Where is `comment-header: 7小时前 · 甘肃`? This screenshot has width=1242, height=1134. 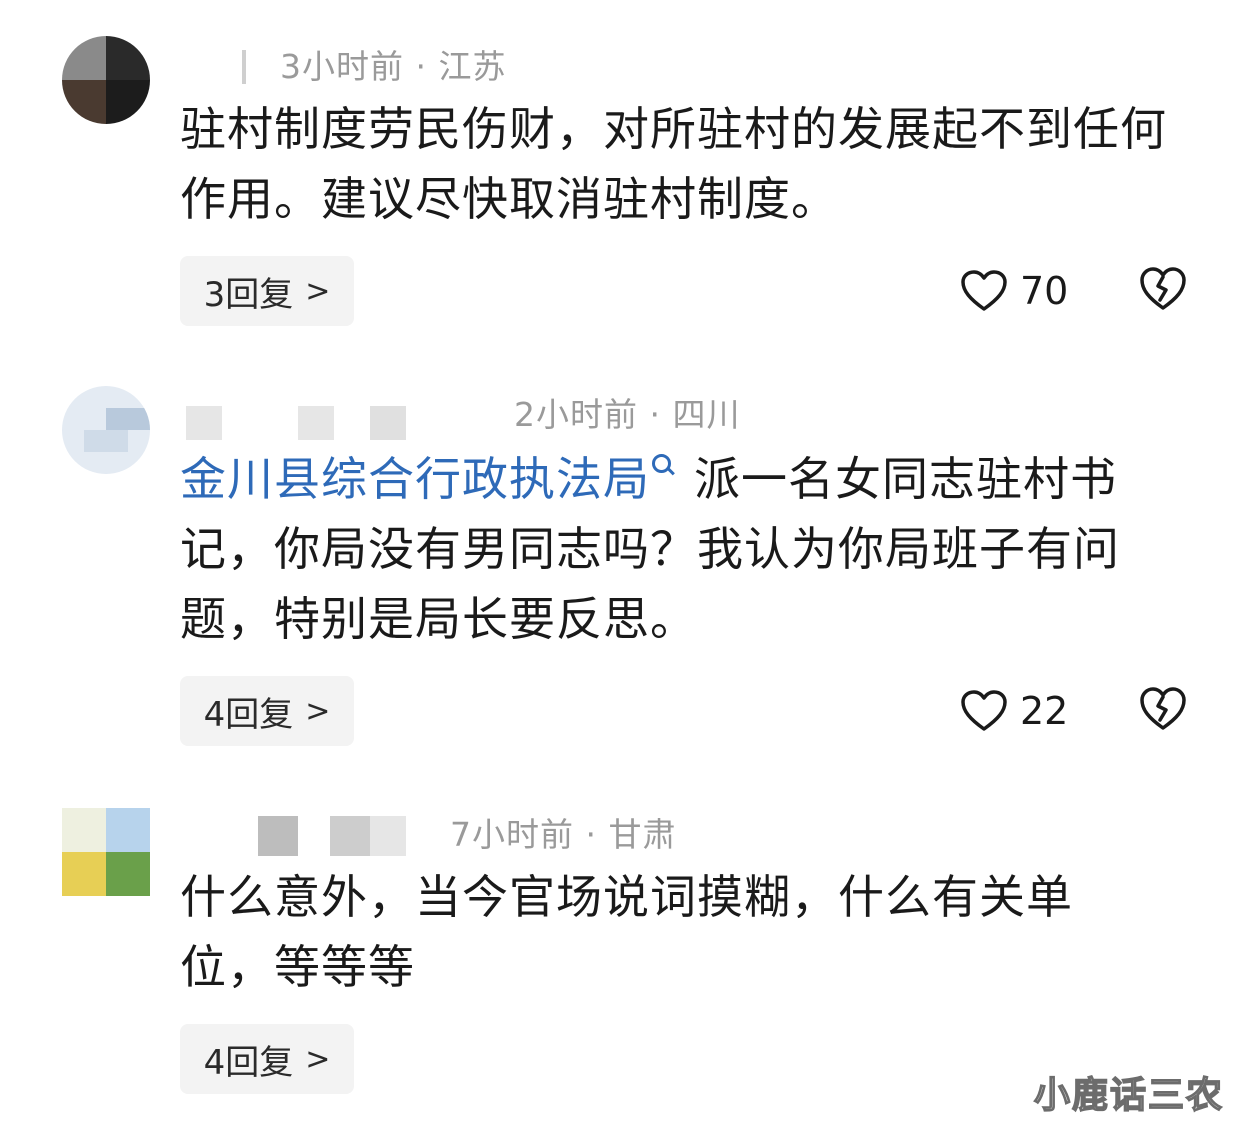
comment-header: 7小时前 · 甘肃 is located at coordinates (460, 833).